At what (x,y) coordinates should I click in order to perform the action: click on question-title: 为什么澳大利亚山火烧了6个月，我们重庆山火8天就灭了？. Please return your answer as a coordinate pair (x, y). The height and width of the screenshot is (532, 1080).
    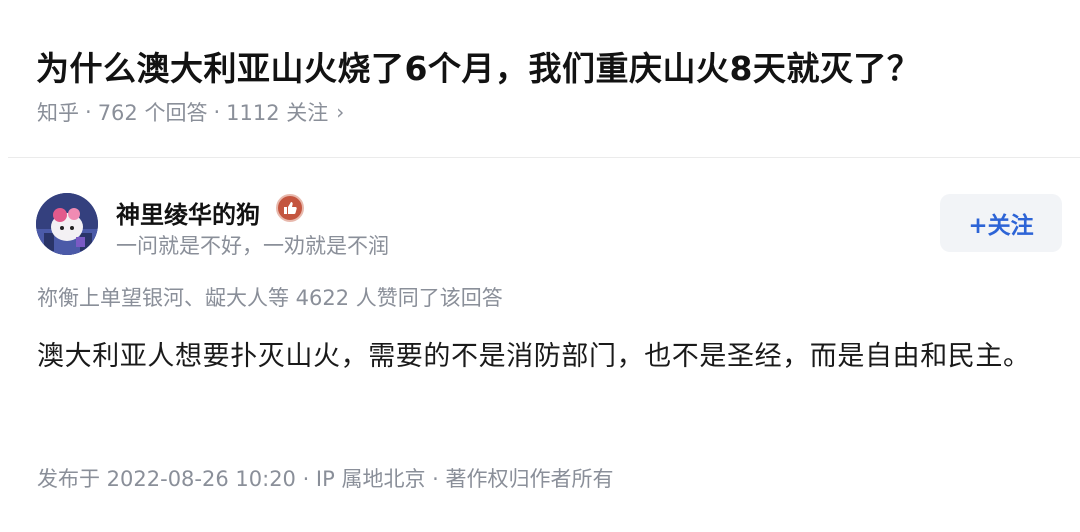
    Looking at the image, I should click on (478, 66).